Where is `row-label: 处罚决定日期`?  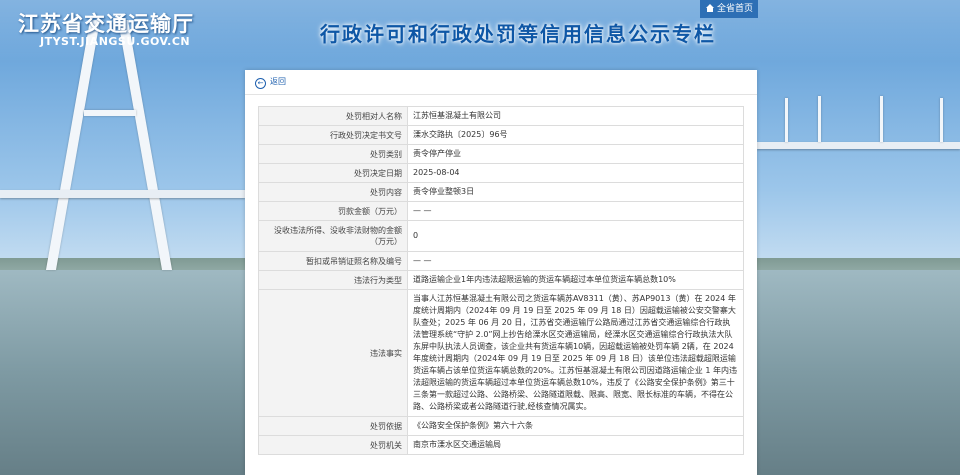
row-label: 处罚决定日期 is located at coordinates (333, 173).